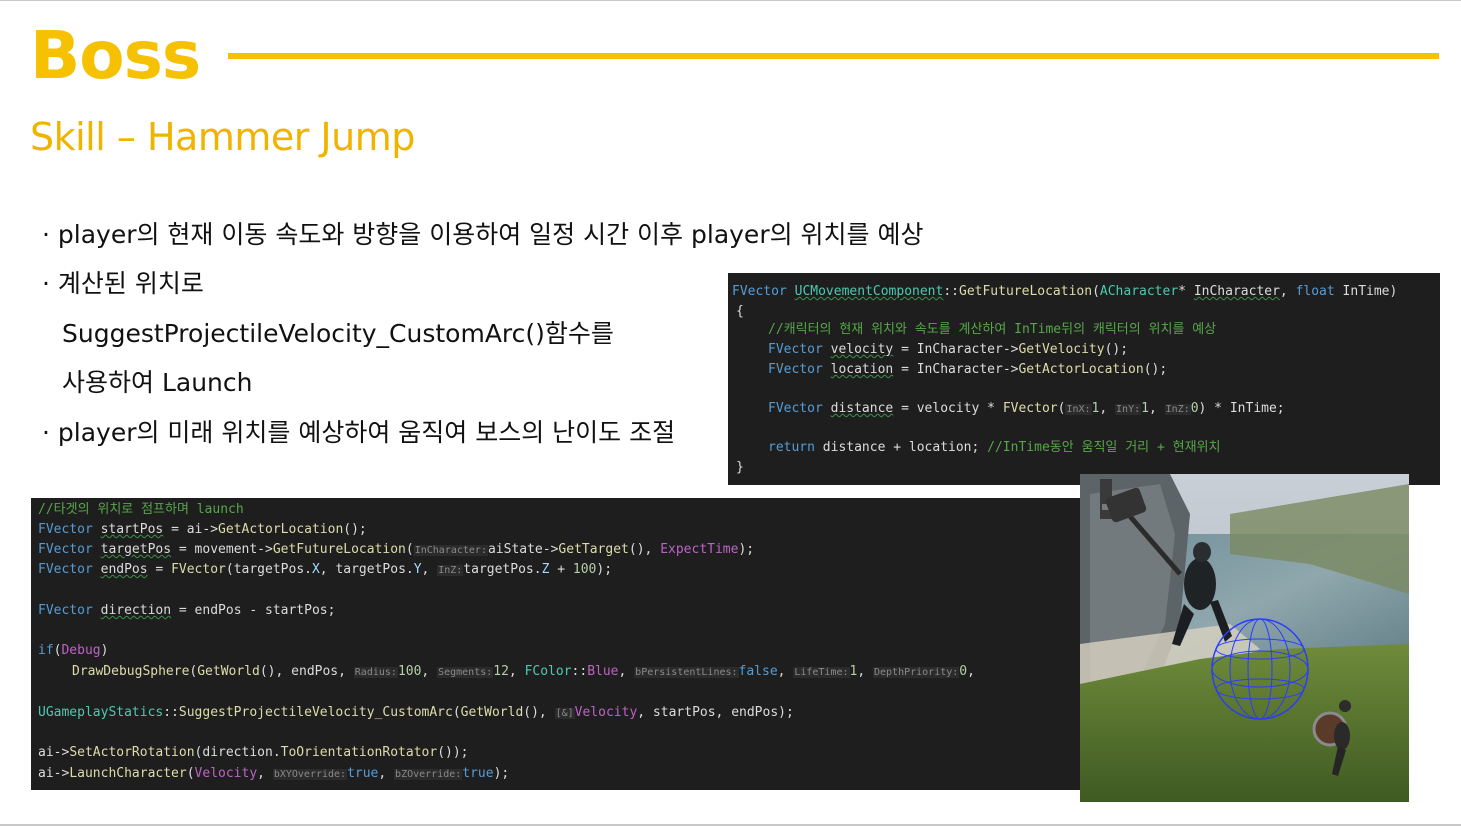 The width and height of the screenshot is (1461, 826). Describe the element at coordinates (136, 549) in the screenshot. I see `code-token: targetPos` at that location.